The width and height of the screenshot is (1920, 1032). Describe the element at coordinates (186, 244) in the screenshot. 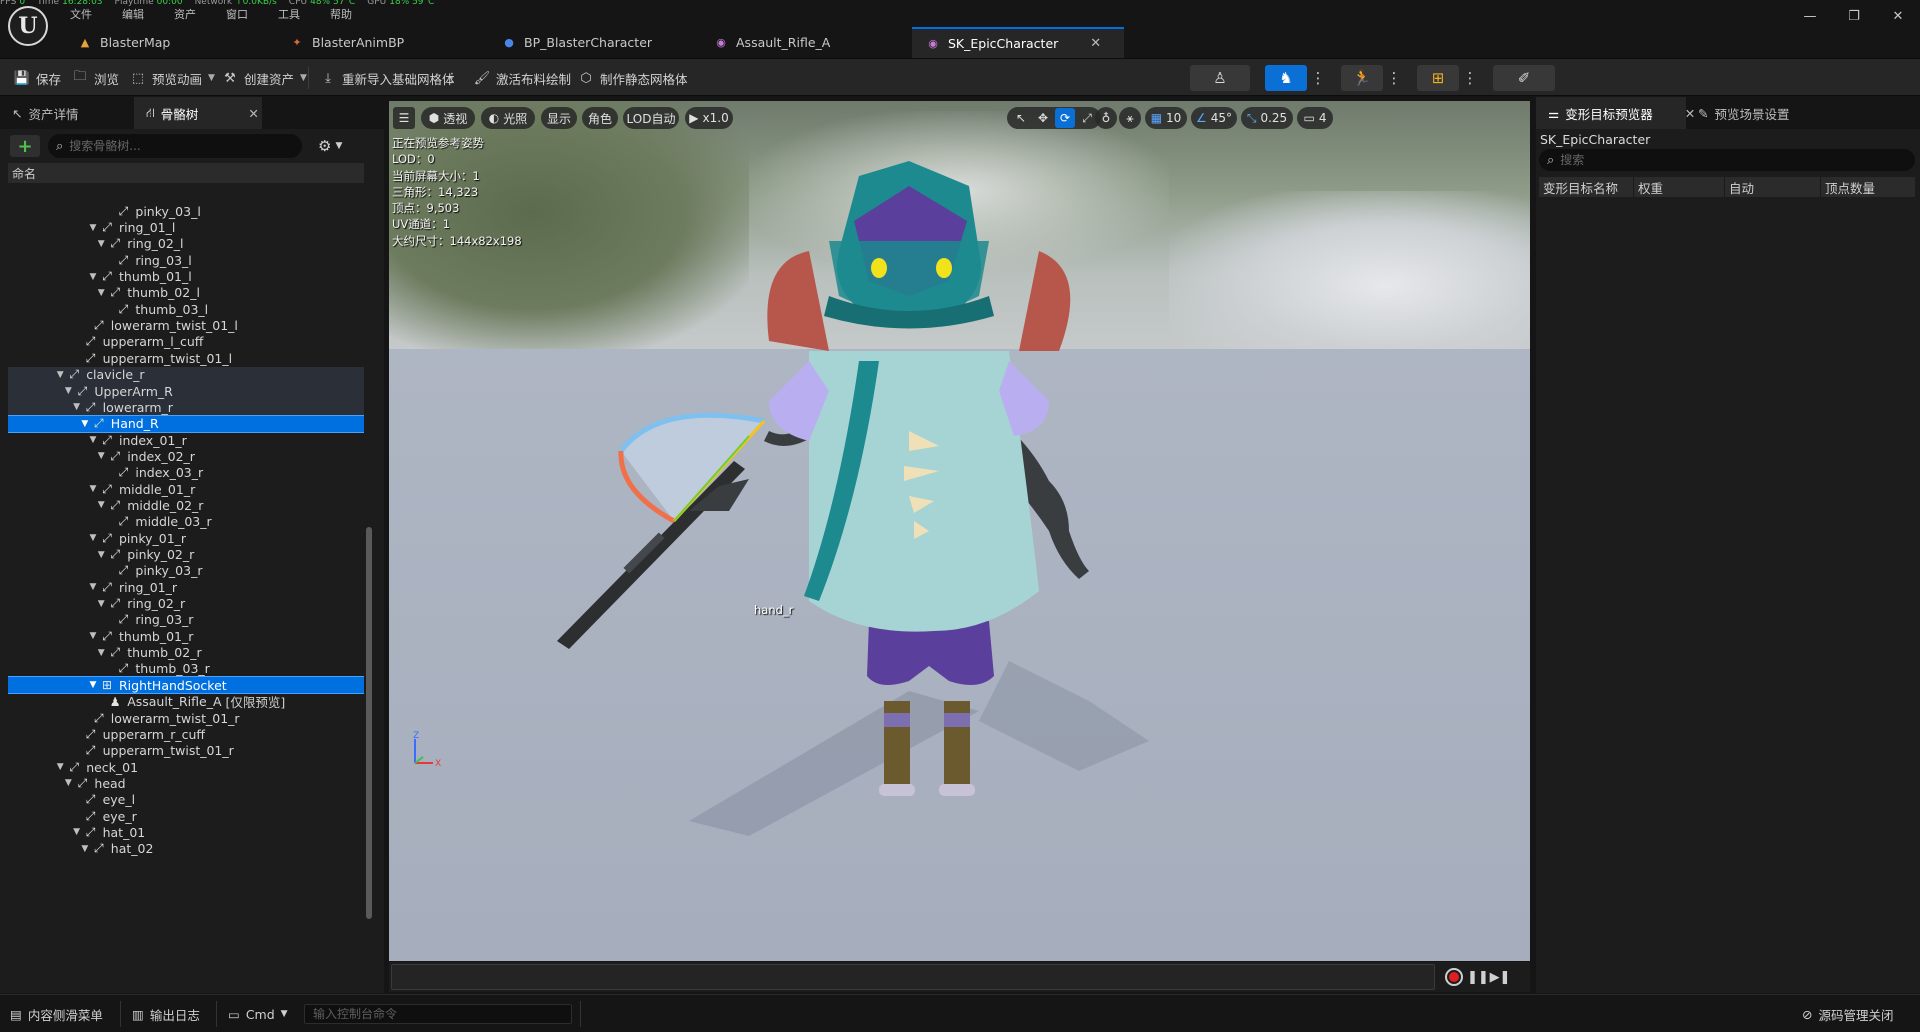

I see `tree-row-bone: ▼ ⤢ ring_02_l` at that location.